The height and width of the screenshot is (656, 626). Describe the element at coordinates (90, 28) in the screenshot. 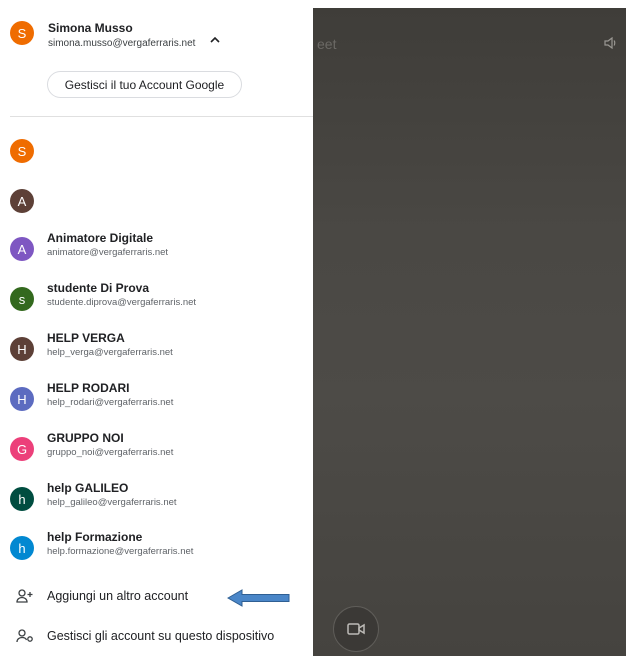

I see `current-account-name: Simona Musso` at that location.